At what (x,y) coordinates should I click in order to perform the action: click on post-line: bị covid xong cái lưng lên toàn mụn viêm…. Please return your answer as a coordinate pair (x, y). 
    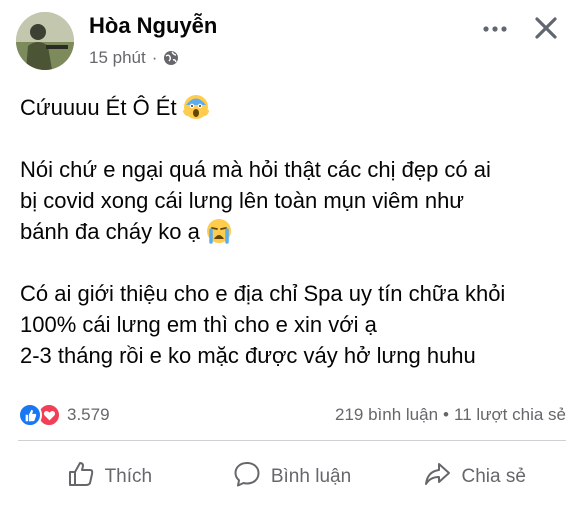
    Looking at the image, I should click on (242, 200).